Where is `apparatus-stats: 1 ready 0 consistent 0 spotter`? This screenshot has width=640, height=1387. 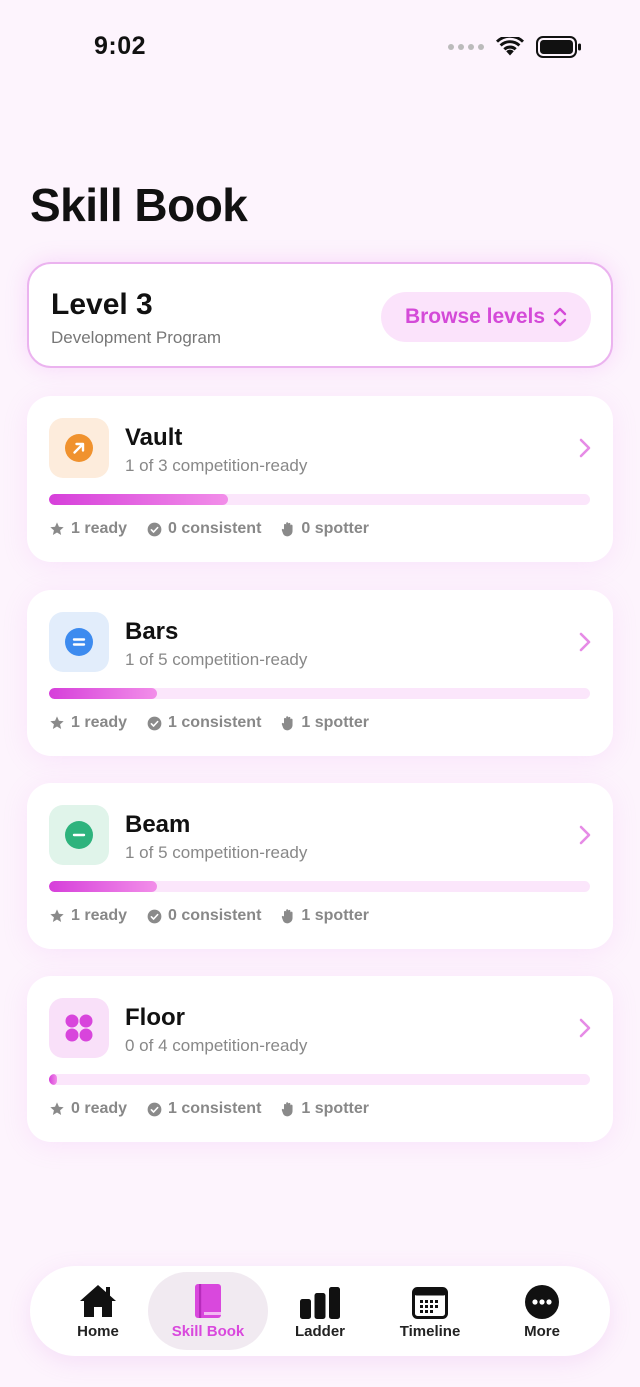
apparatus-stats: 1 ready 0 consistent 0 spotter is located at coordinates (209, 529).